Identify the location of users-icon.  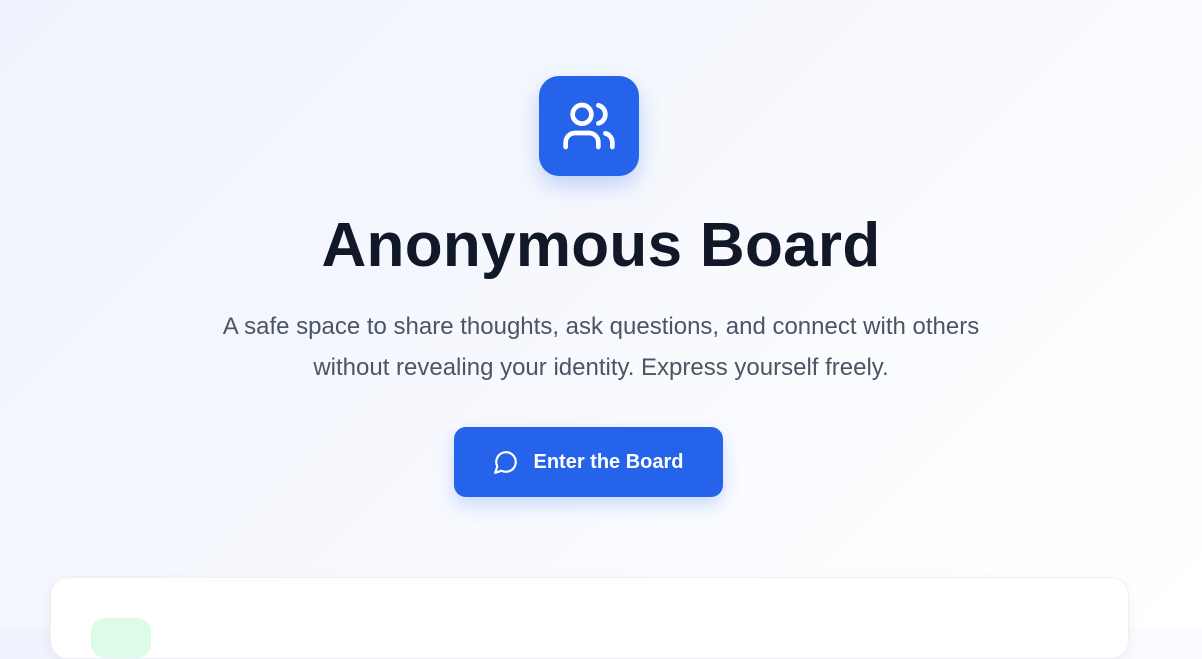
(589, 126).